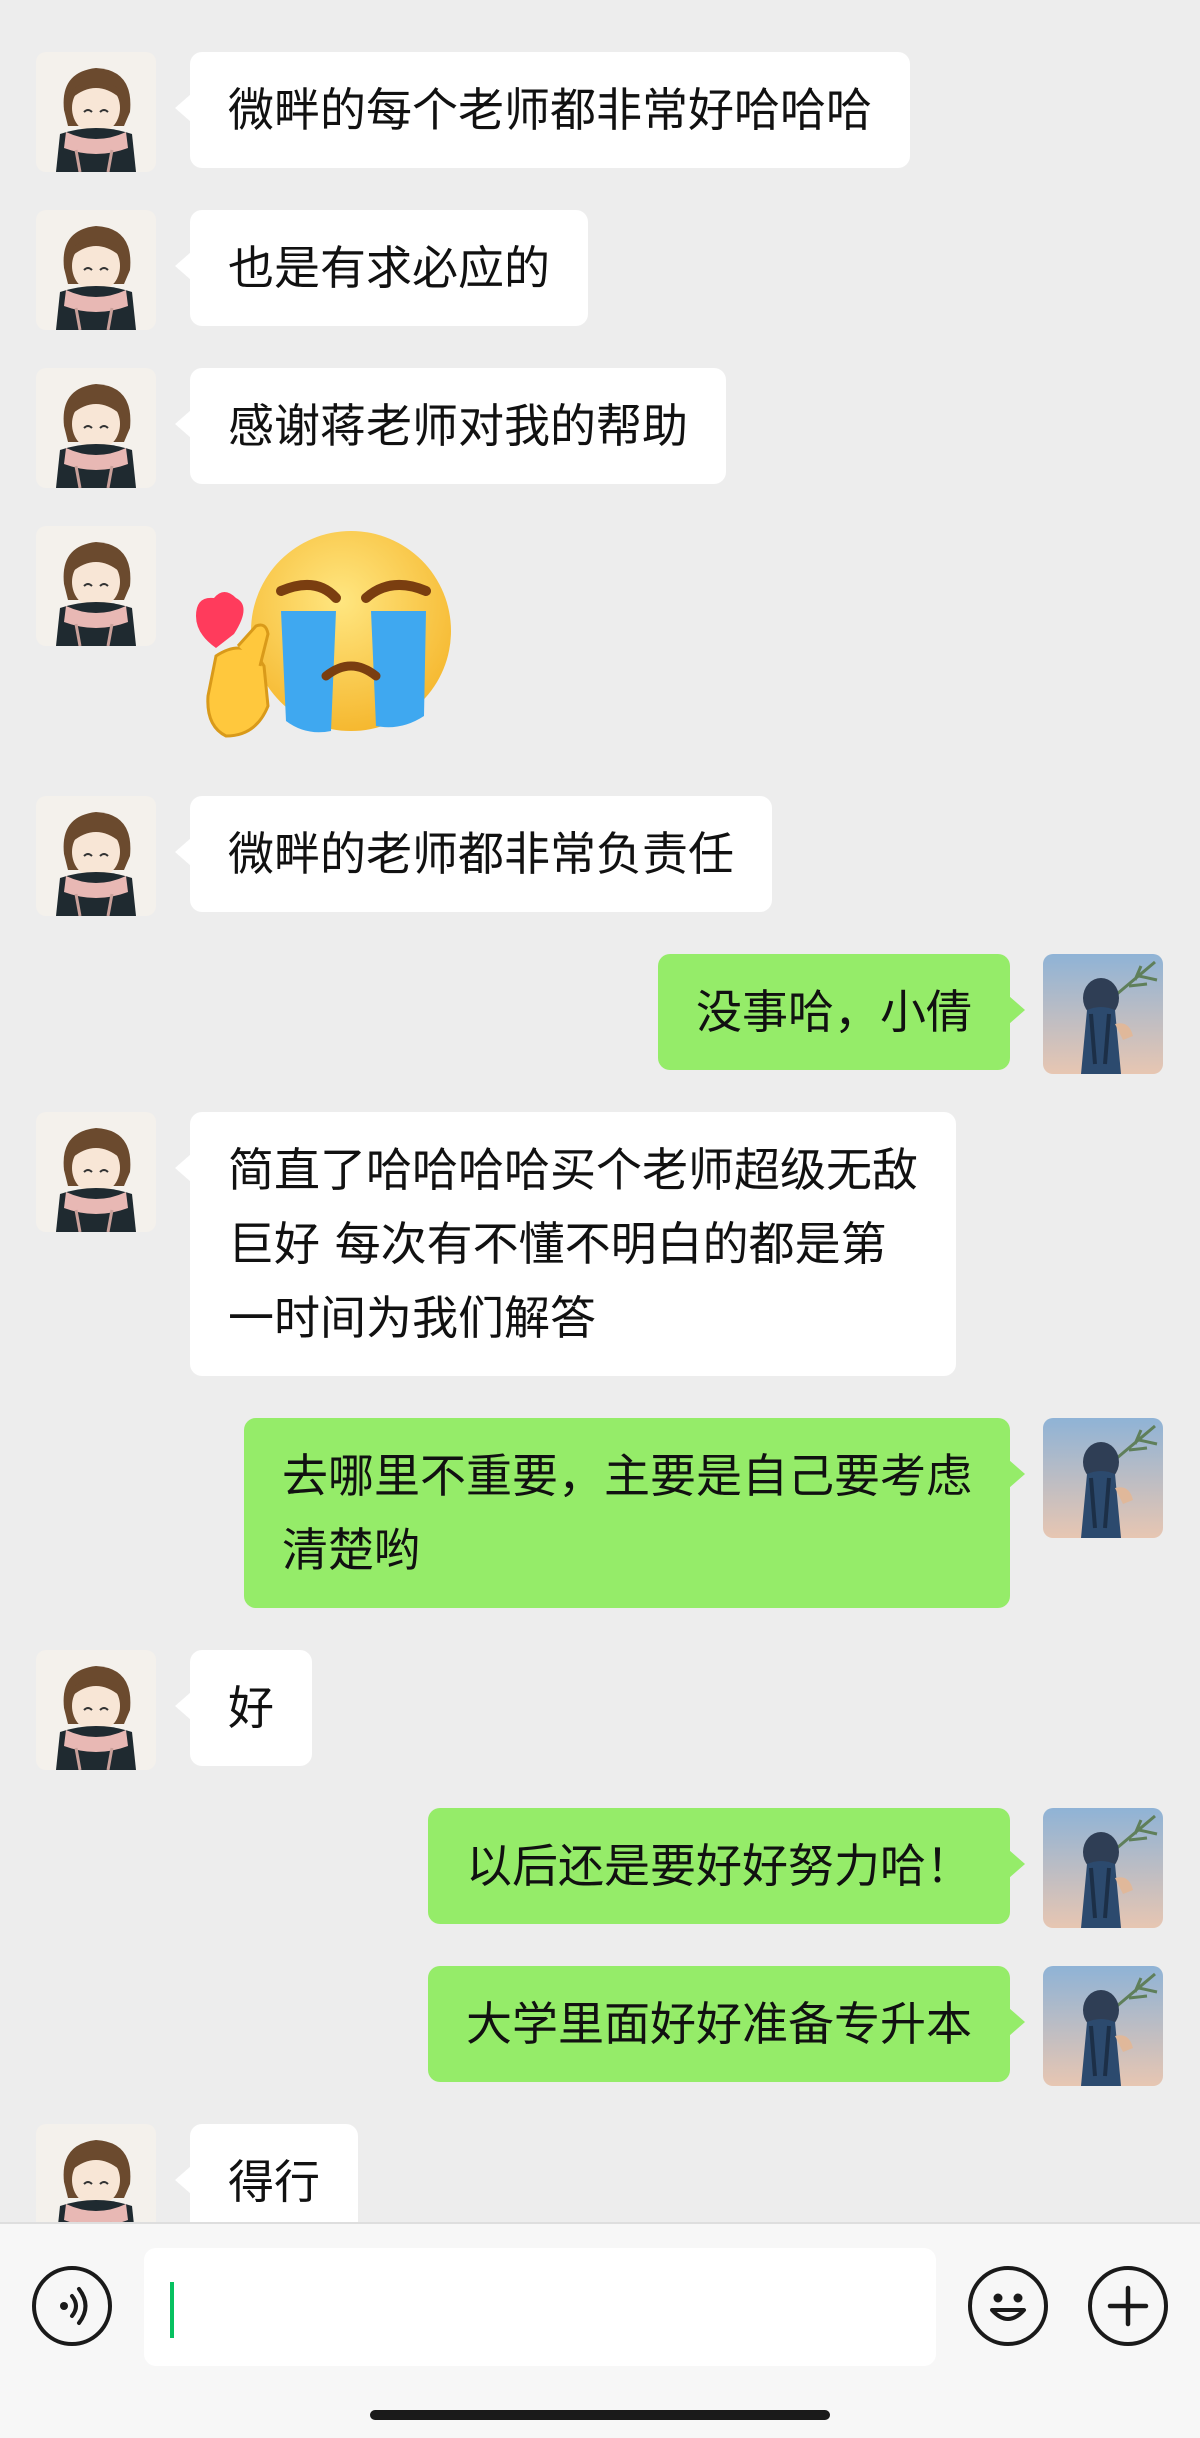 This screenshot has width=1200, height=2438. I want to click on message-bubble: 也是有求必应的, so click(381, 268).